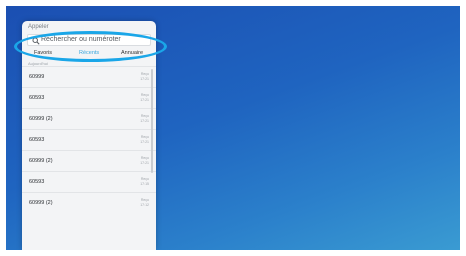  What do you see at coordinates (144, 181) in the screenshot?
I see `call-meta: Reçu 17:15` at bounding box center [144, 181].